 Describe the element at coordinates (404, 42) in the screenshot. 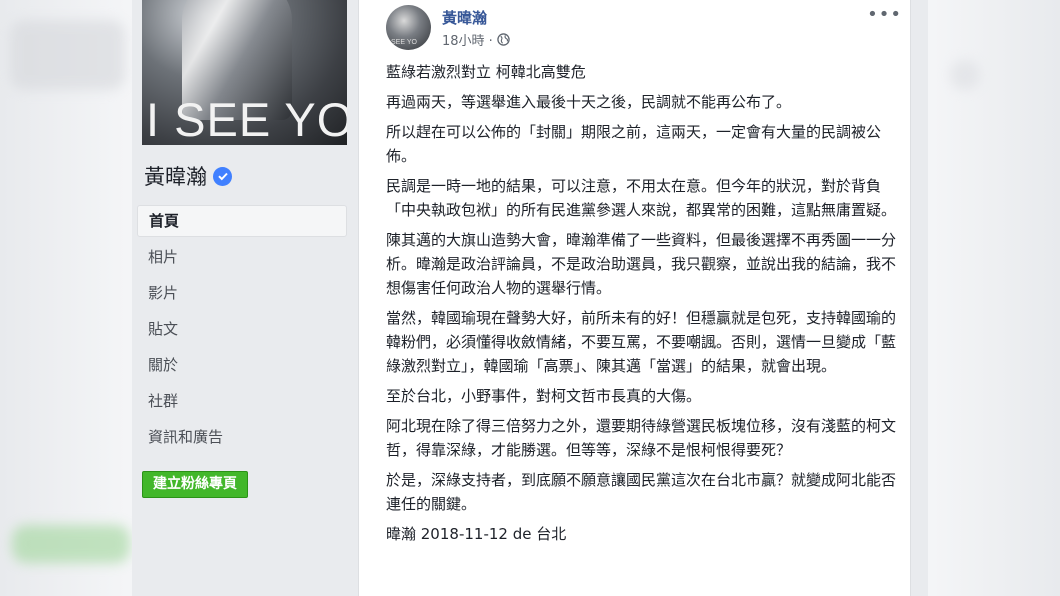

I see `avatar-cover-text: SEE YO` at that location.